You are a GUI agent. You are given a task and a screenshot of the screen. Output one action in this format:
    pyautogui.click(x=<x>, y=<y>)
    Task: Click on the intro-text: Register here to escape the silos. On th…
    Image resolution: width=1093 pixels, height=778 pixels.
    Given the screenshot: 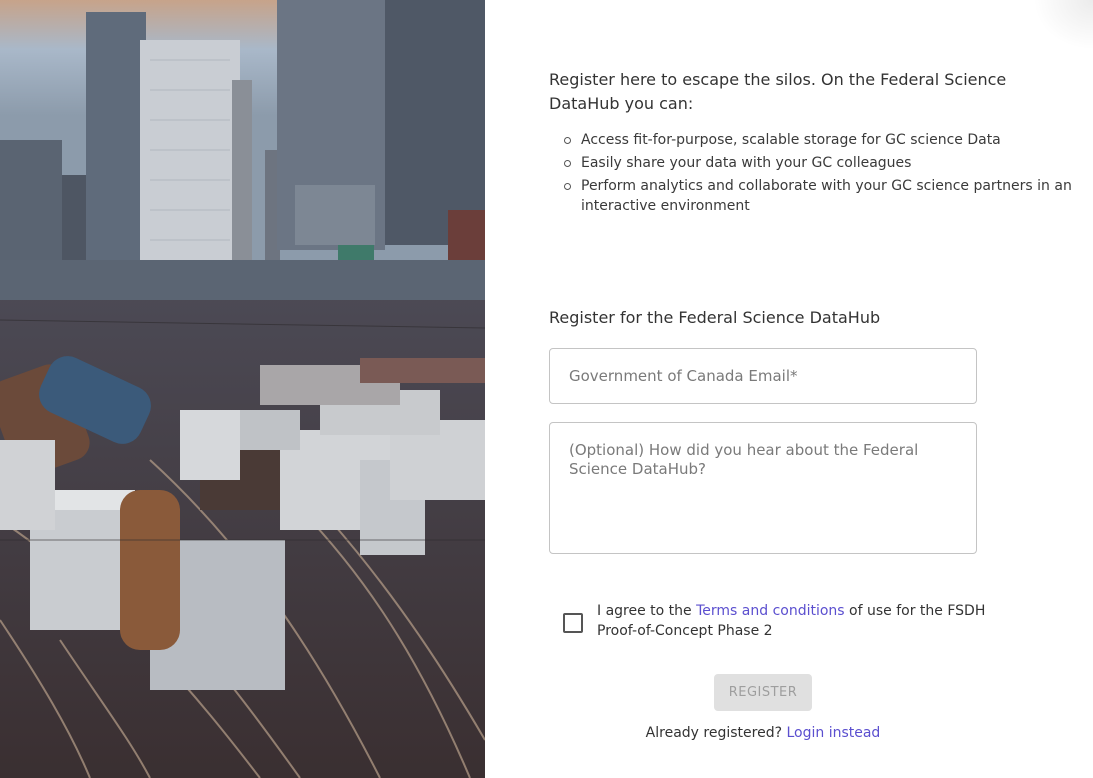 What is the action you would take?
    pyautogui.click(x=778, y=91)
    